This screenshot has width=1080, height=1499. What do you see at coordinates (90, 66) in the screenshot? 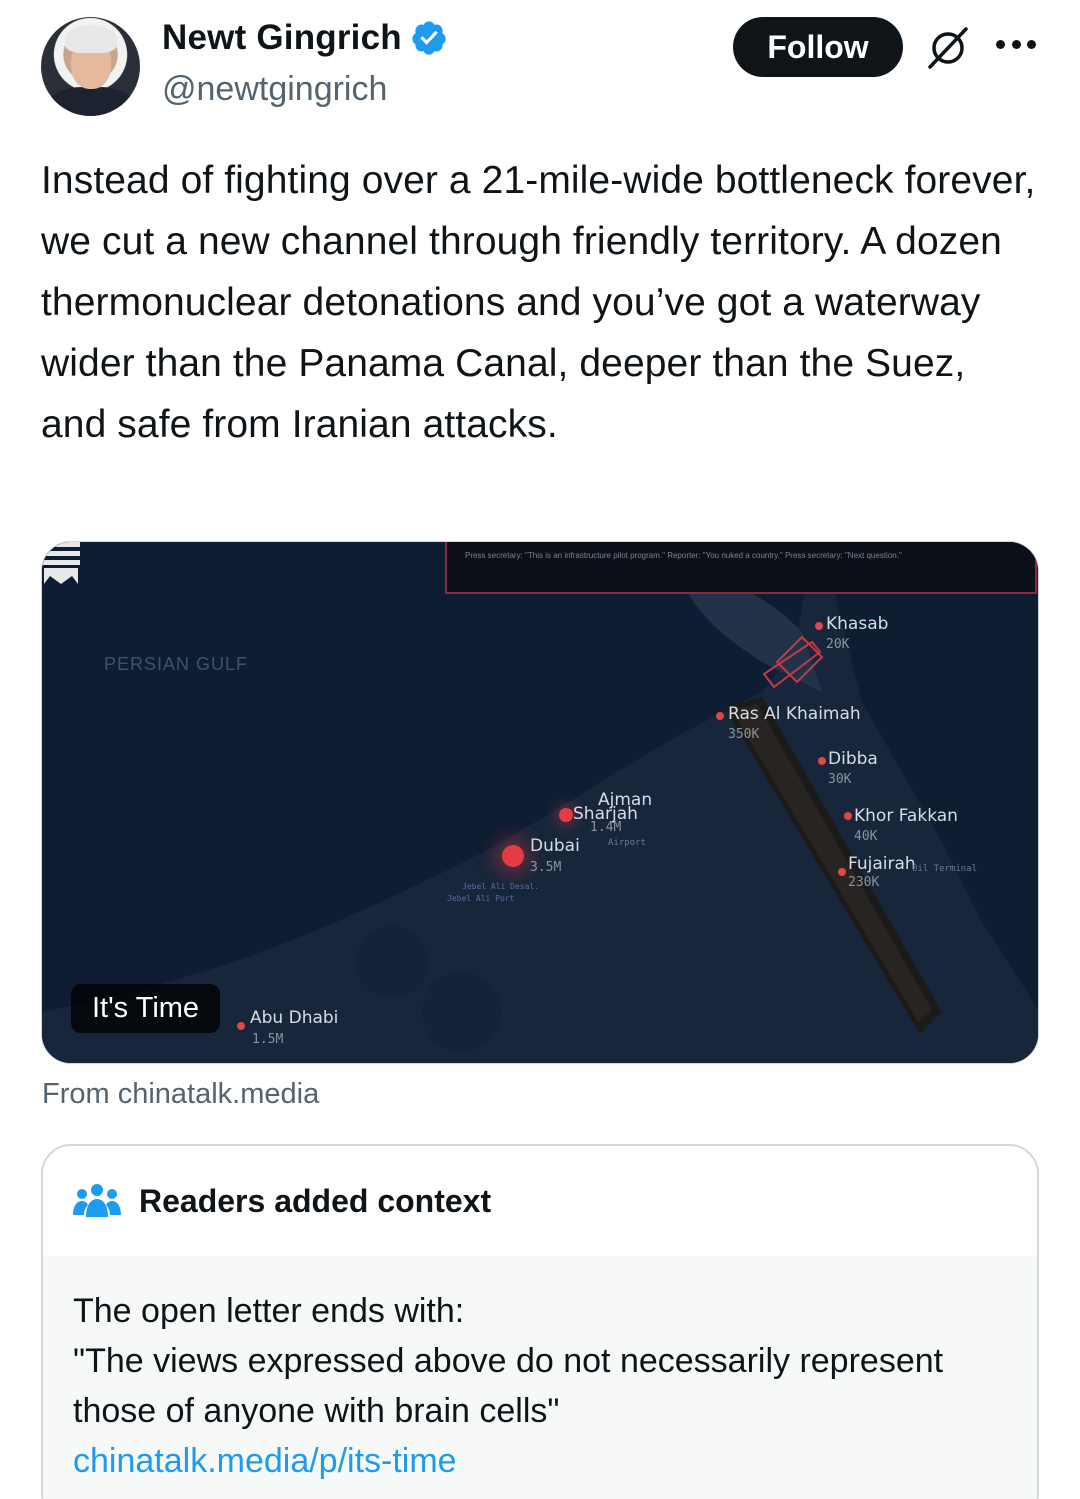
I see `author-avatar` at bounding box center [90, 66].